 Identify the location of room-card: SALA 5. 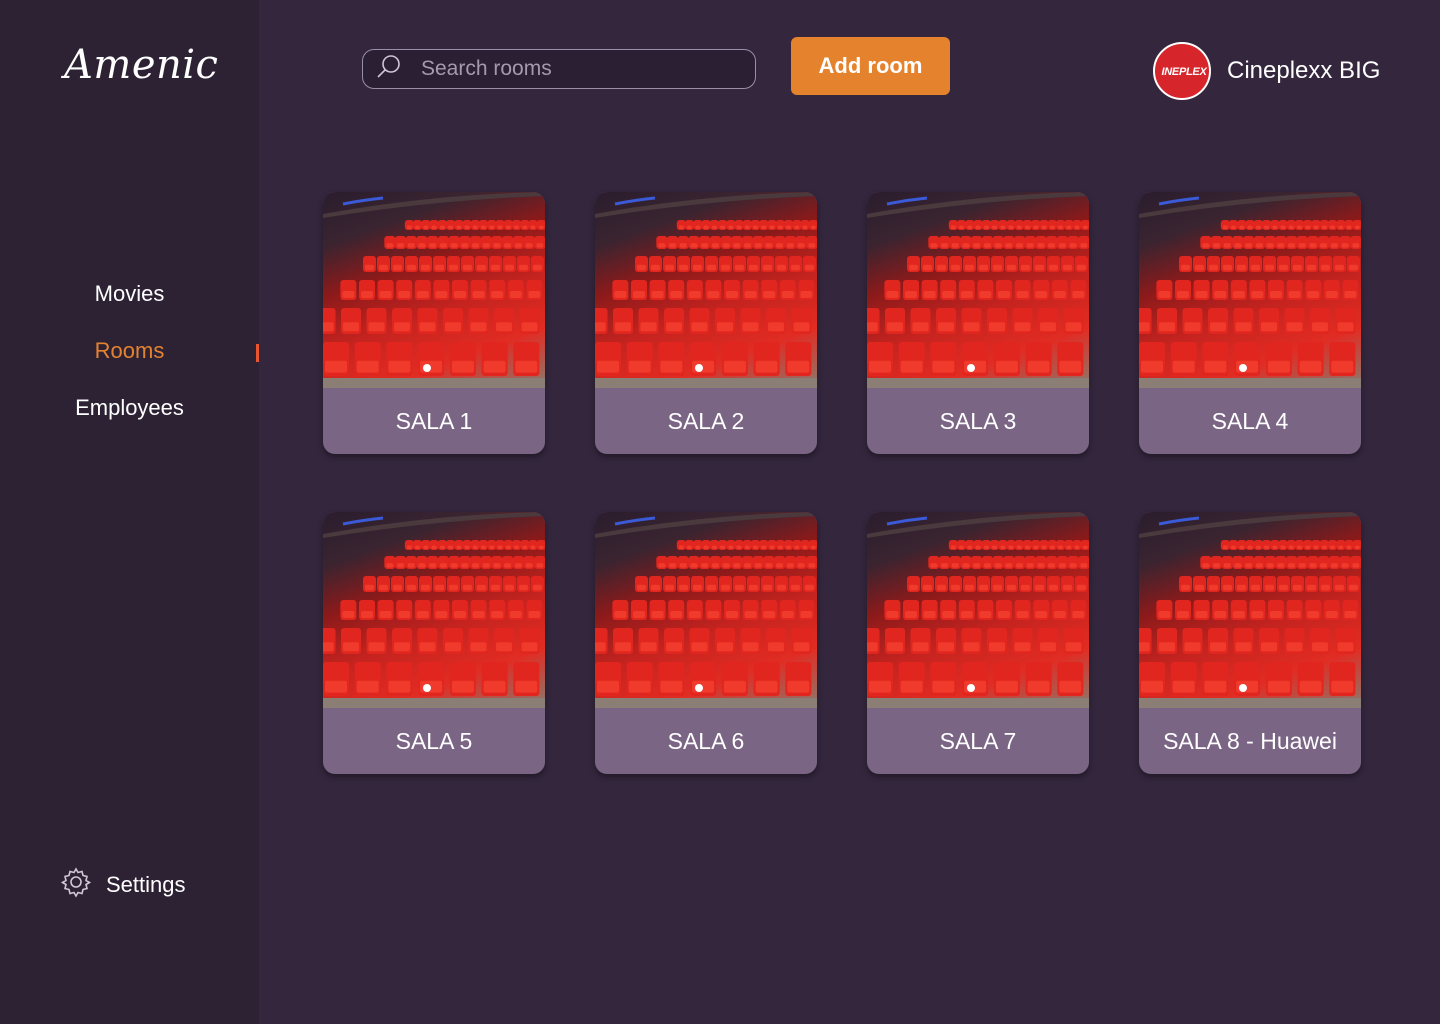
(434, 643).